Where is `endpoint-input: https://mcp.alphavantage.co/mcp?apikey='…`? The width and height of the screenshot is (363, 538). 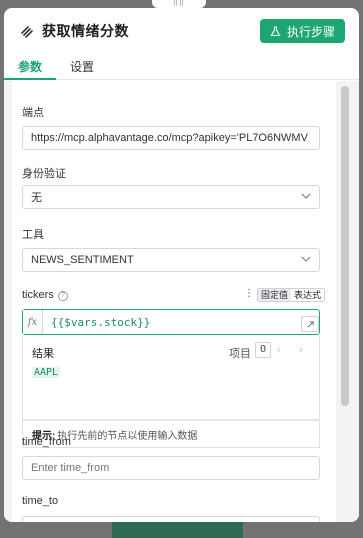 endpoint-input: https://mcp.alphavantage.co/mcp?apikey='… is located at coordinates (171, 138).